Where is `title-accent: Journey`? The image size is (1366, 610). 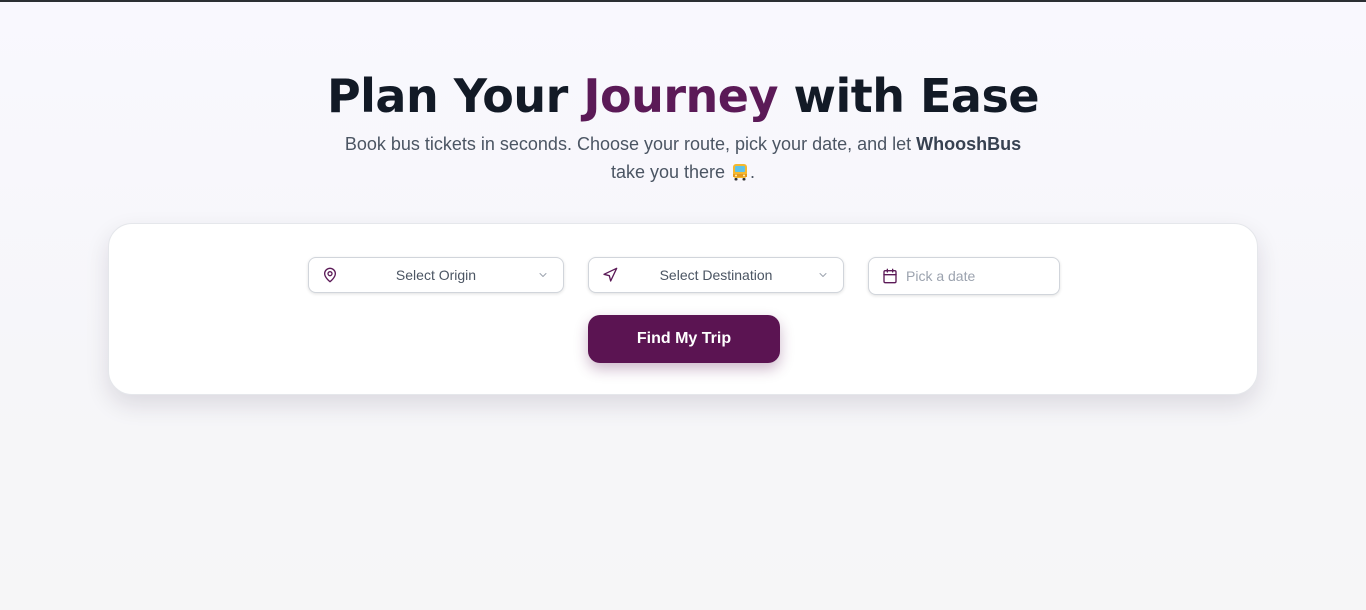
title-accent: Journey is located at coordinates (680, 96).